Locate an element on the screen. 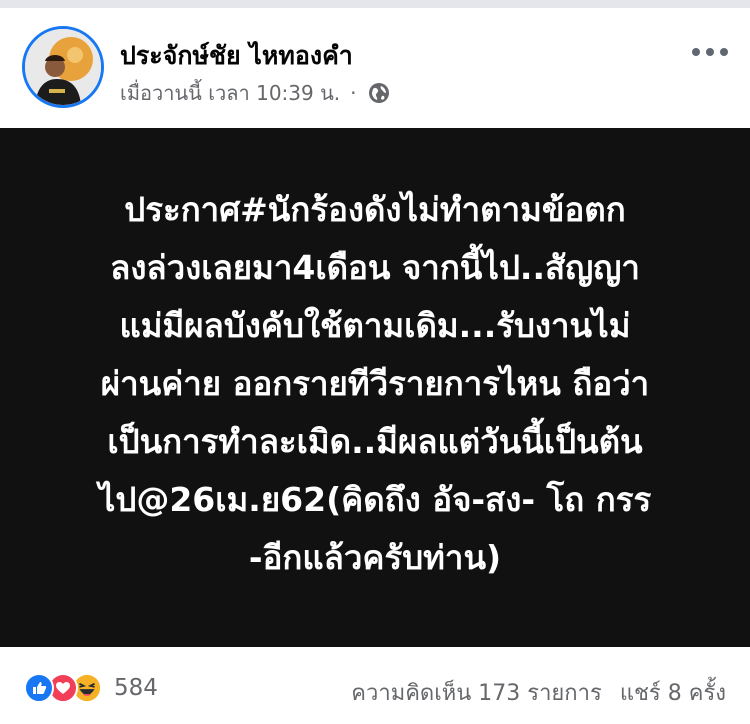 This screenshot has width=750, height=724. post-line: ผ่านค่าย ออกรายทีวีรายการไหน ถือว่า is located at coordinates (375, 383).